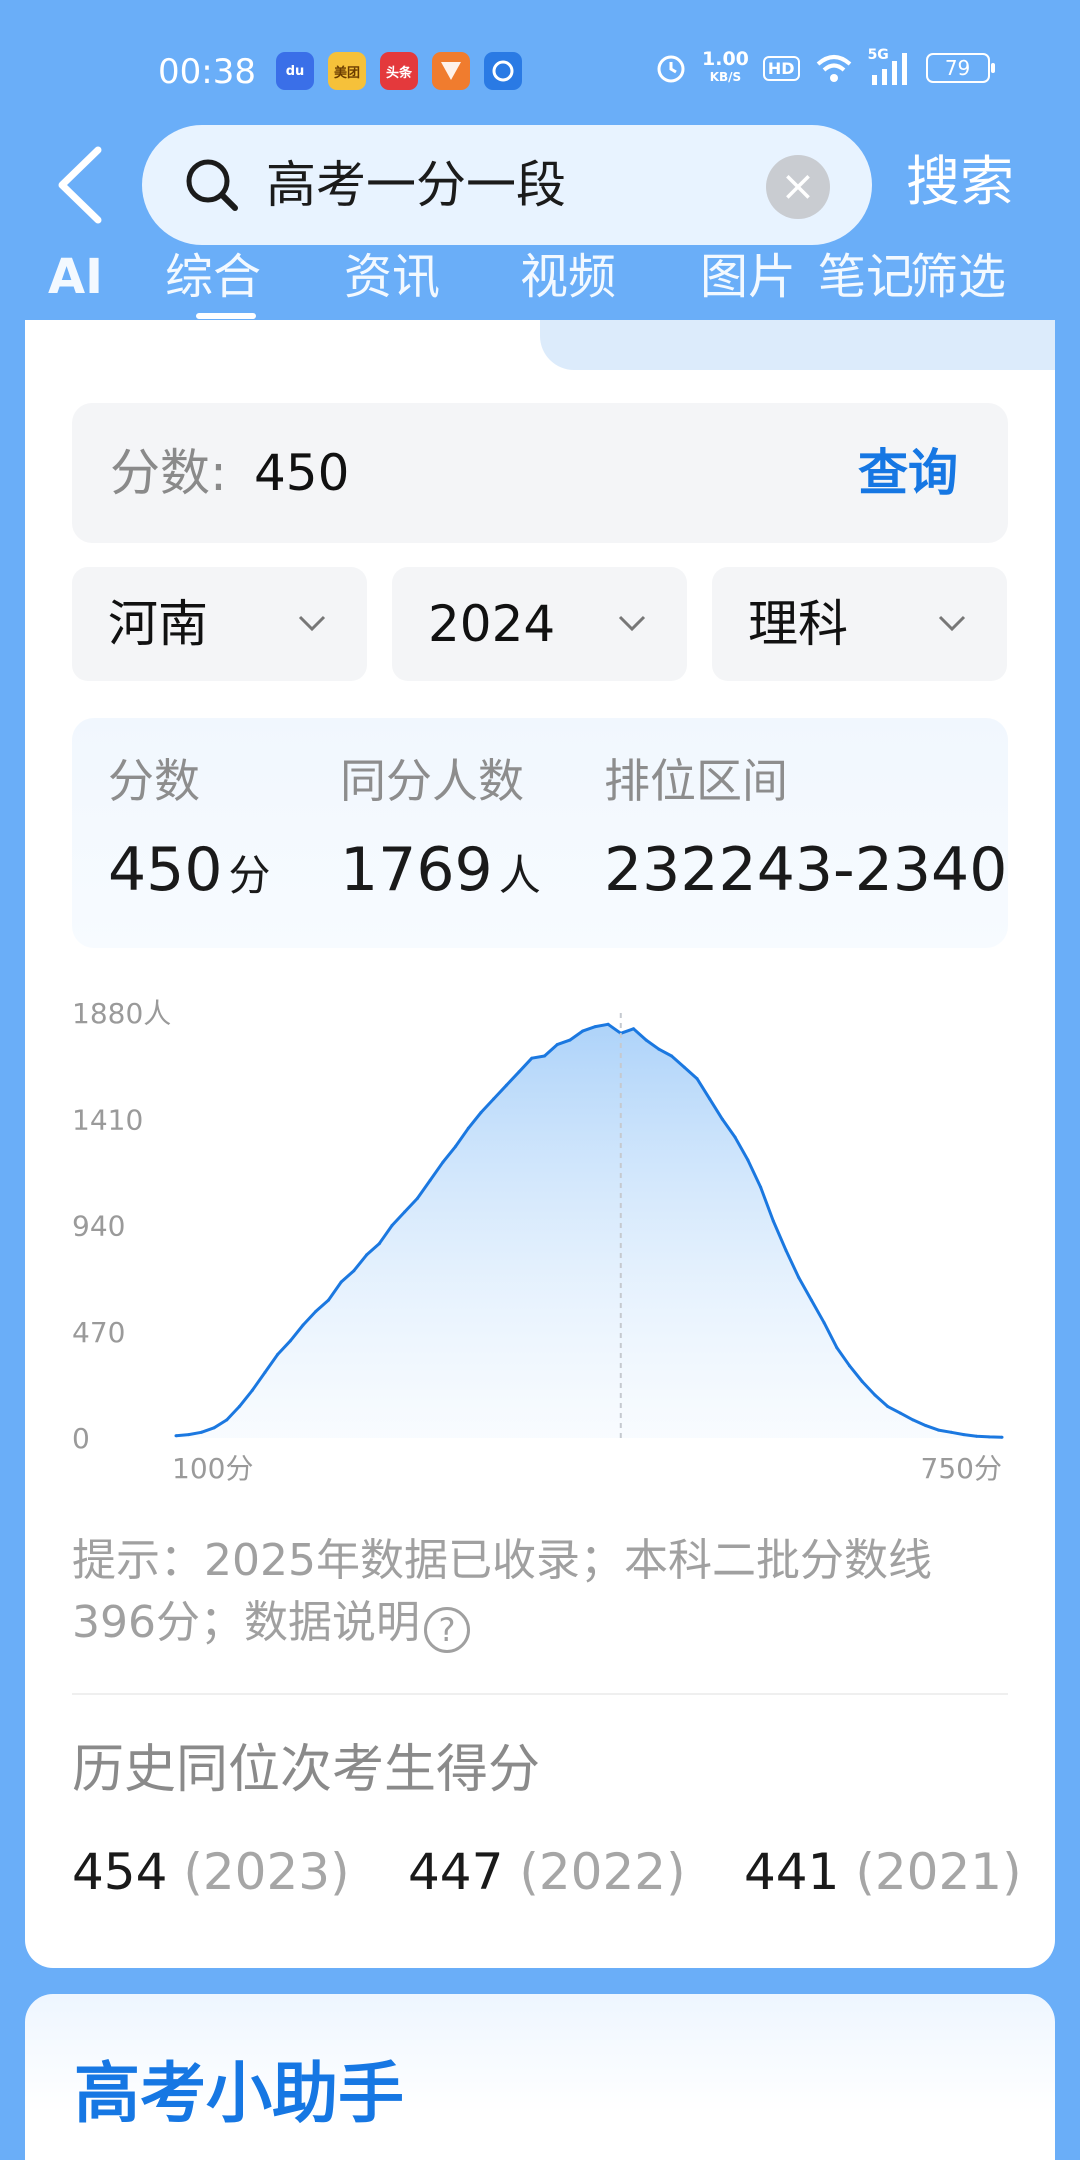 Image resolution: width=1080 pixels, height=2160 pixels. I want to click on status-app-icons: du 美团 头条, so click(399, 71).